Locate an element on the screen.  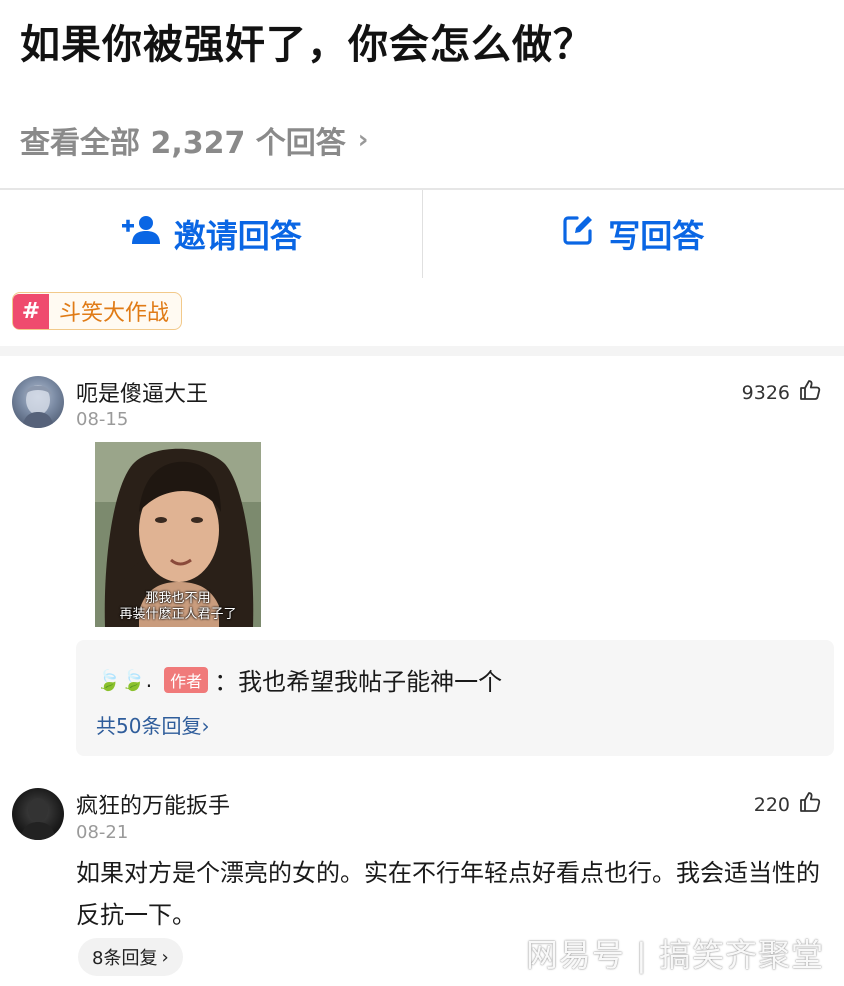
action-bar: 邀请回答 写回答 is located at coordinates (422, 234).